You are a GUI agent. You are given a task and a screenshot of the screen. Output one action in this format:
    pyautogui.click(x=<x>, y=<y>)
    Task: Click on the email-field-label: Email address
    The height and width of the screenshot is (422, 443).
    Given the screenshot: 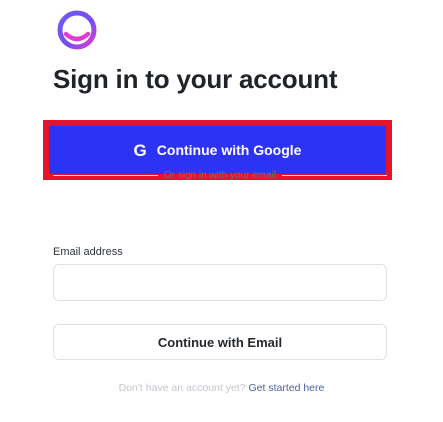 What is the action you would take?
    pyautogui.click(x=88, y=252)
    